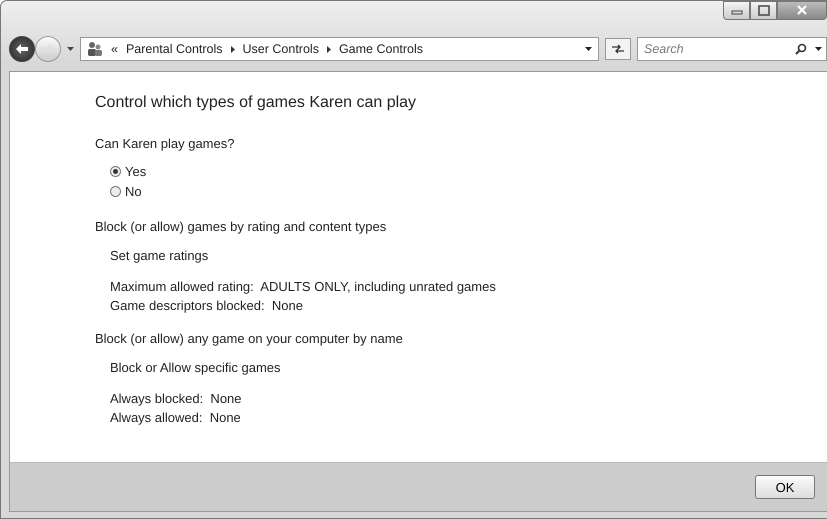 The width and height of the screenshot is (827, 519). Describe the element at coordinates (133, 191) in the screenshot. I see `option-label: No` at that location.